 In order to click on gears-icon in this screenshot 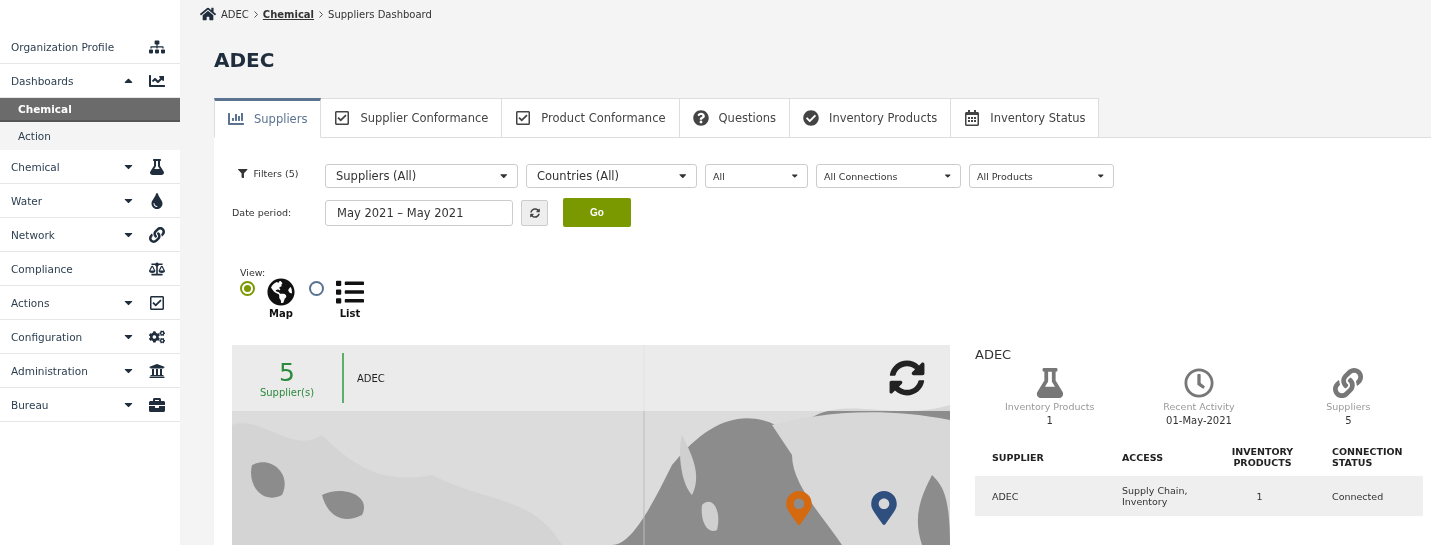, I will do `click(157, 336)`.